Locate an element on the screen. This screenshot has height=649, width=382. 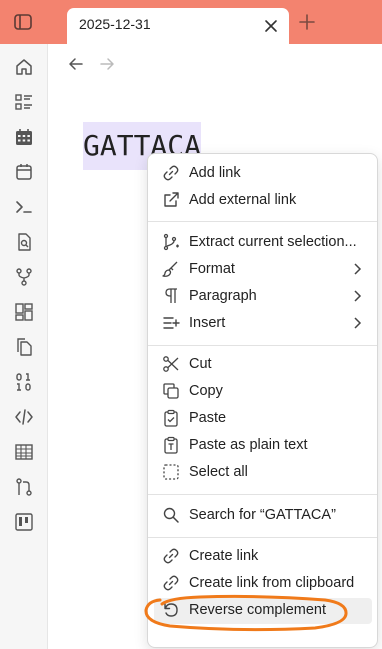
menu-item-cut: Cut is located at coordinates (263, 365).